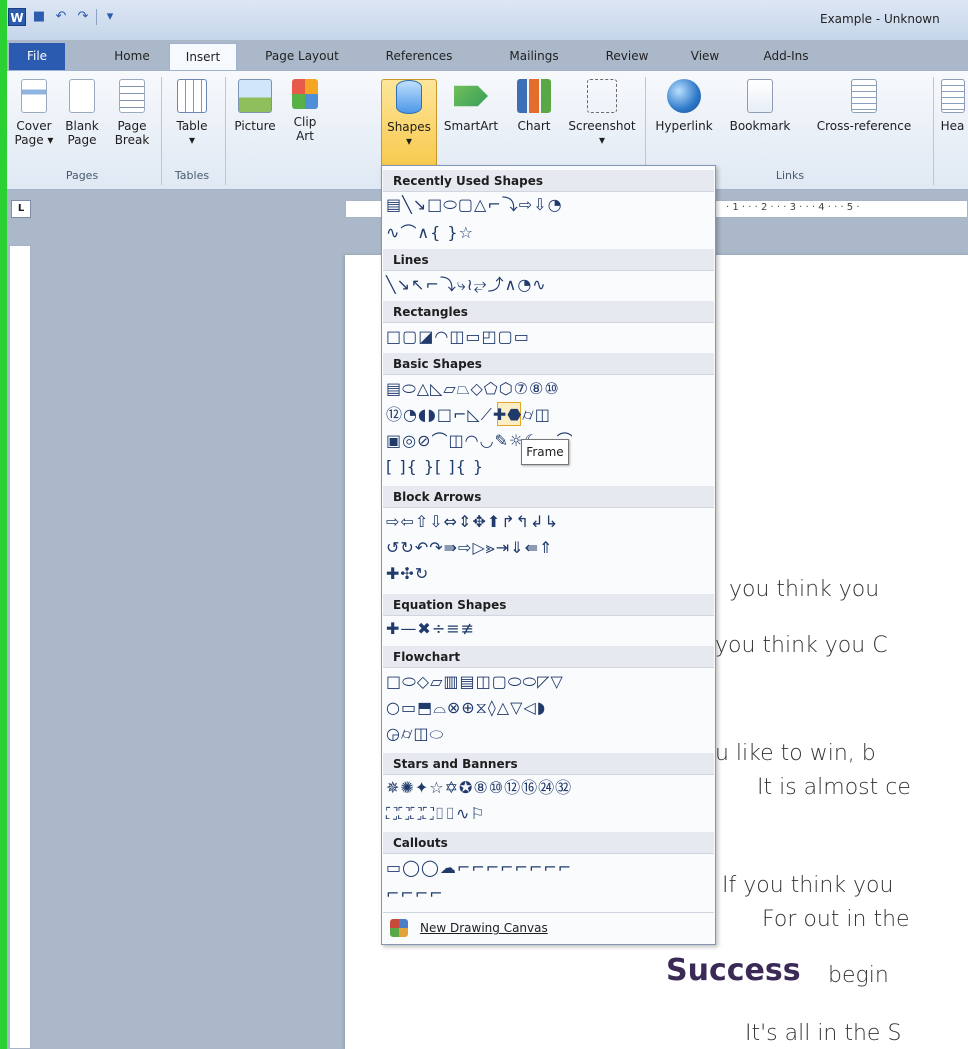  I want to click on page-break-icon, so click(132, 96).